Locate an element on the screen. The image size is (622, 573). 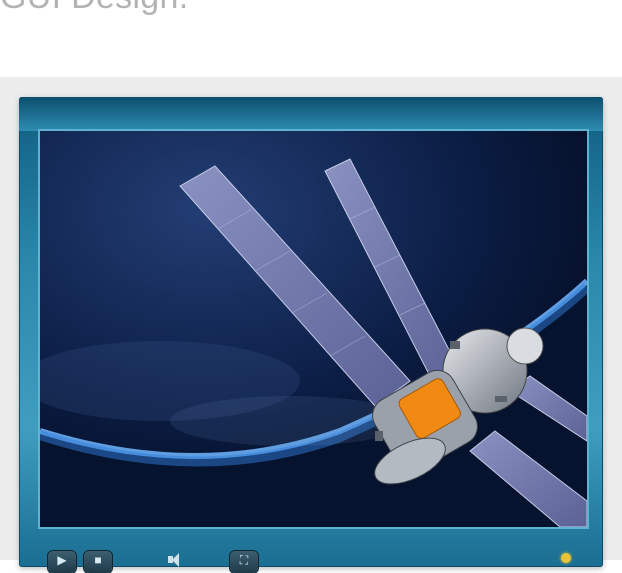
play-button: ▶ is located at coordinates (62, 562).